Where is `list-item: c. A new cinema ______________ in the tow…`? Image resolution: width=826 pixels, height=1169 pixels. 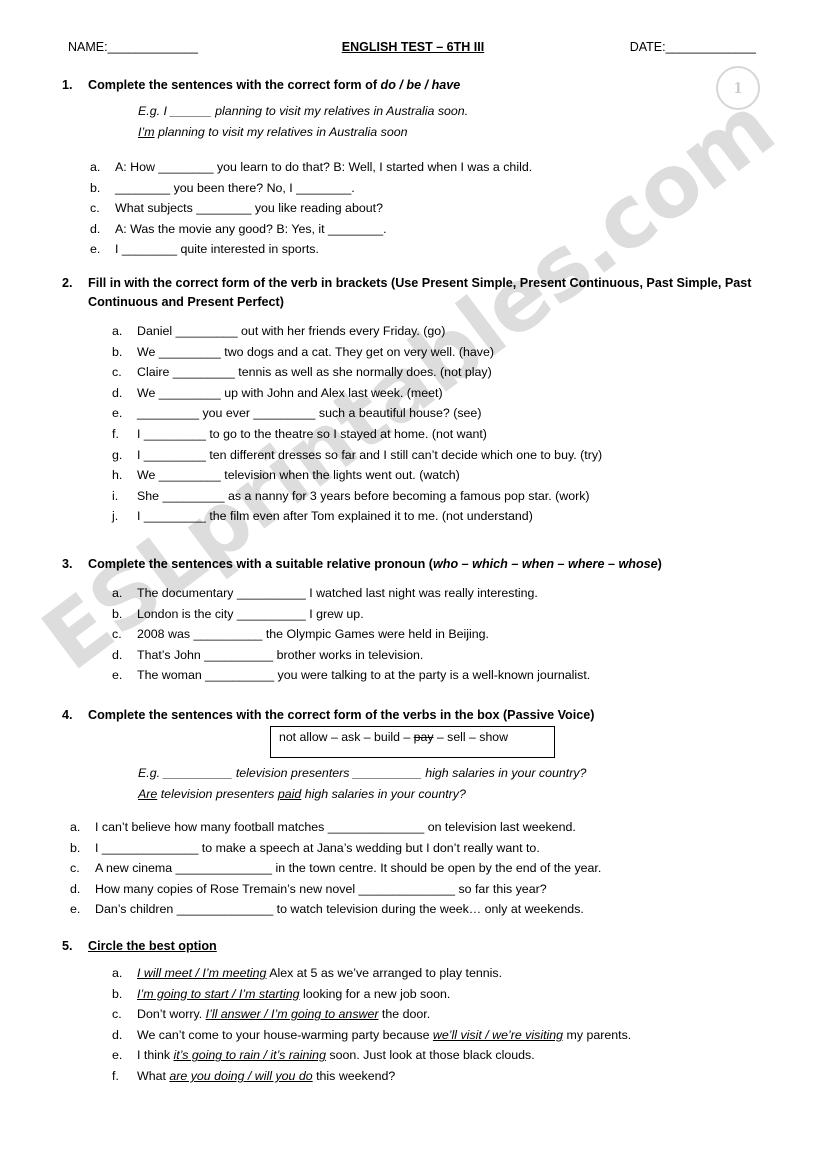 list-item: c. A new cinema ______________ in the tow… is located at coordinates (413, 868).